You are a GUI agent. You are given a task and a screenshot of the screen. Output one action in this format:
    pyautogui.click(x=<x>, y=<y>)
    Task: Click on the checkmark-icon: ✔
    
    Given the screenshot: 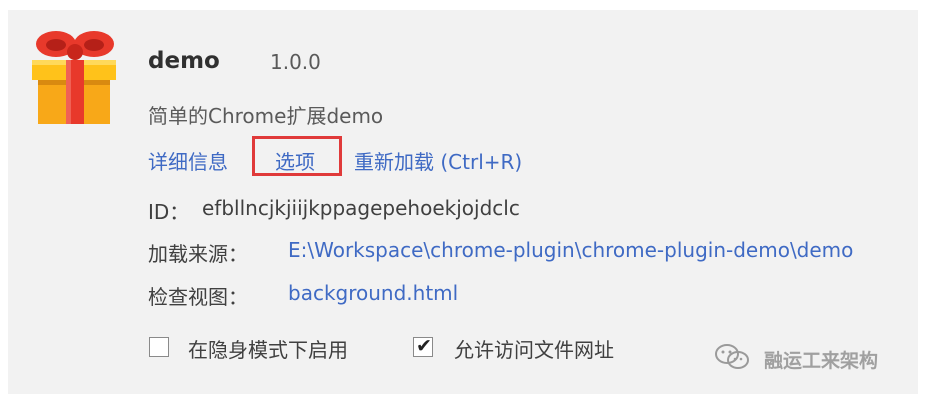 What is the action you would take?
    pyautogui.click(x=424, y=346)
    